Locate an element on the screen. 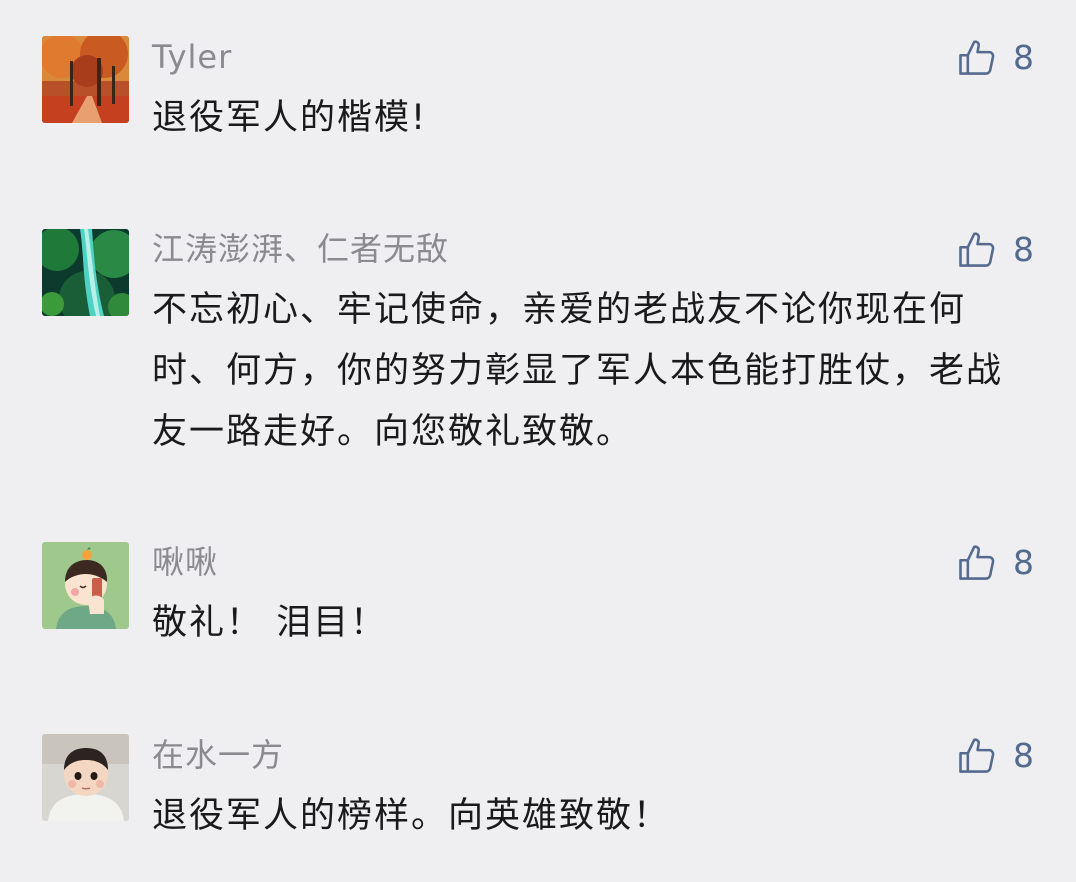 The width and height of the screenshot is (1076, 882). comment-text: 退役军人的榜样。向英雄致敬！ is located at coordinates (411, 816).